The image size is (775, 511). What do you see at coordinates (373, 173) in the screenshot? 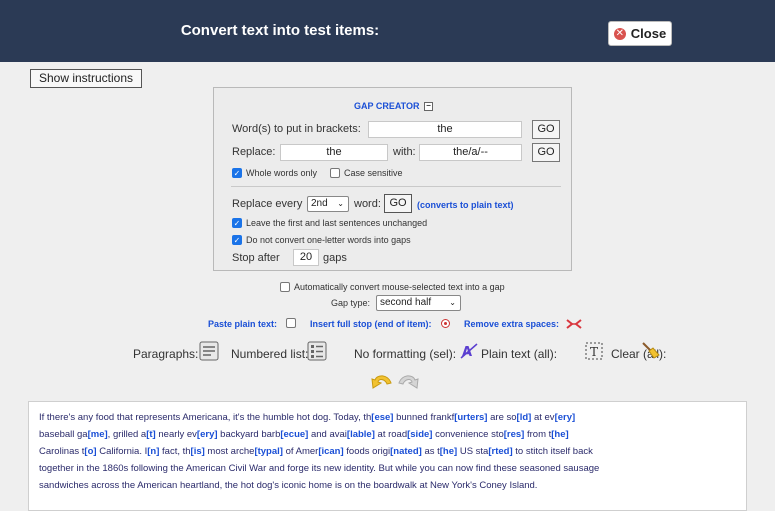
I see `case-sensitive-label: Case sensitive` at bounding box center [373, 173].